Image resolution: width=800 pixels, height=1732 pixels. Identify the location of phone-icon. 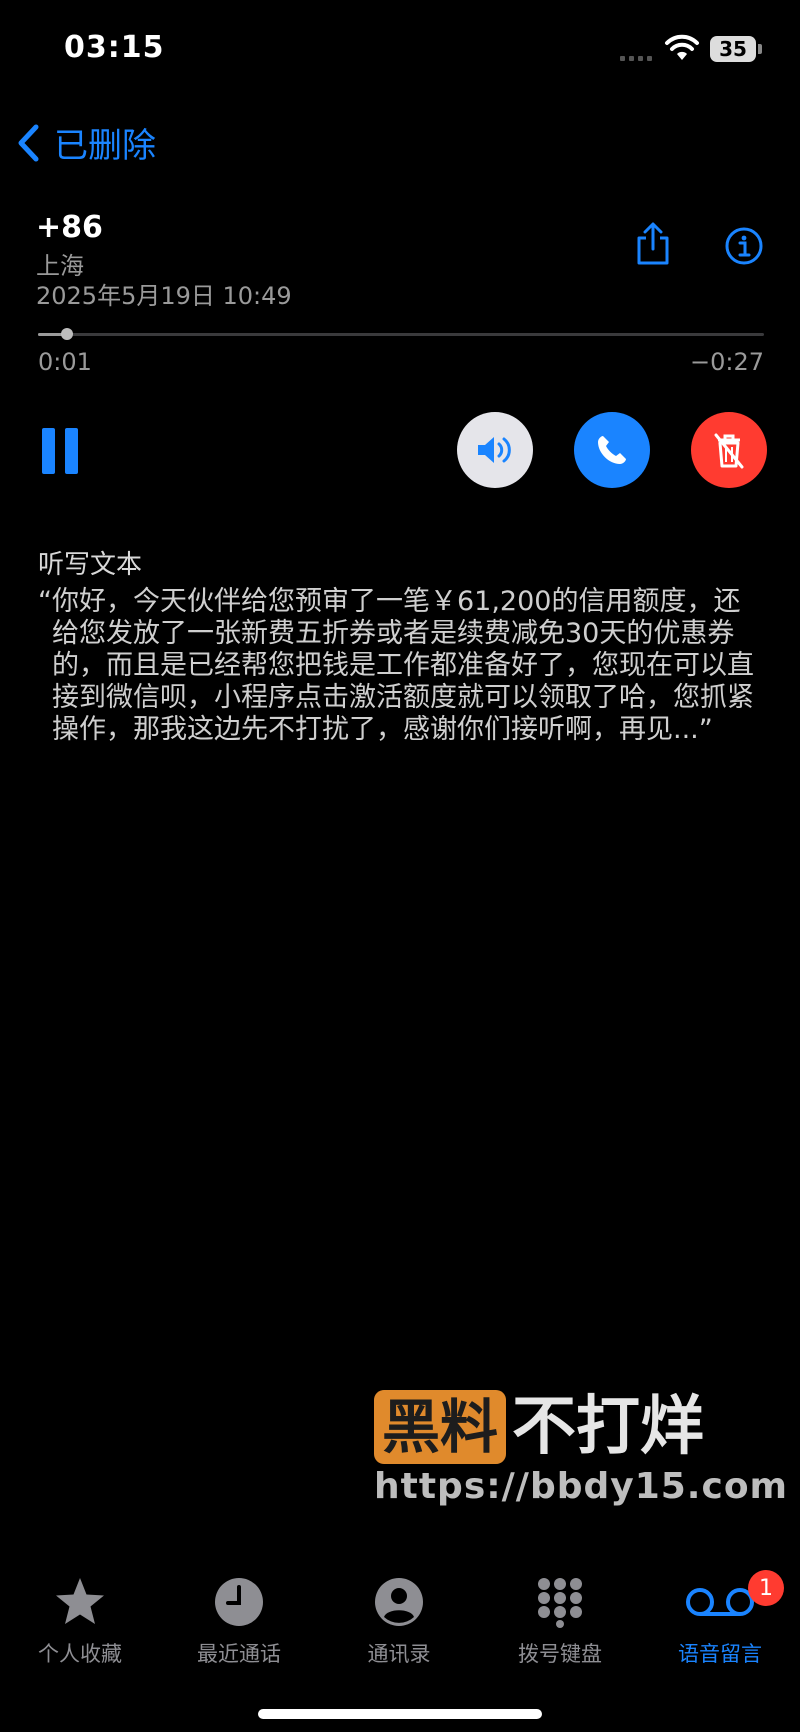
(612, 450).